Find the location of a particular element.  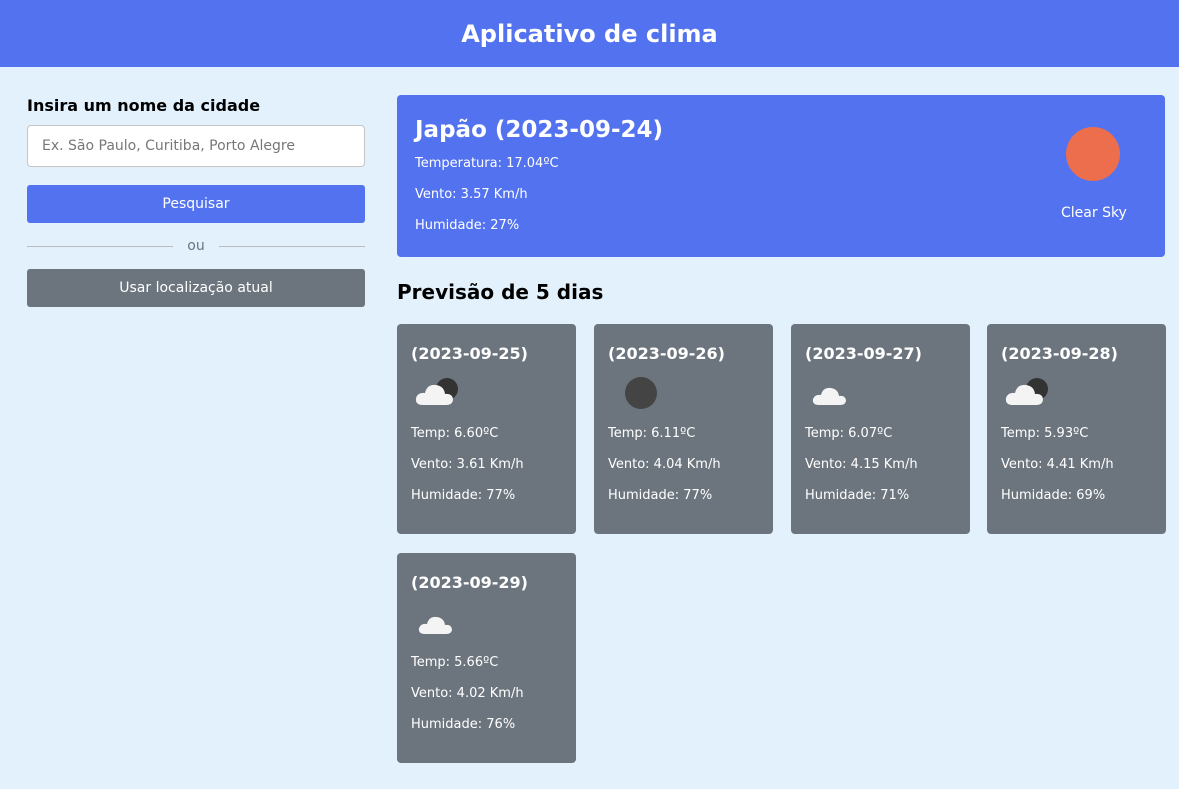

current-temperature: Temperatura: 17.04ºC is located at coordinates (487, 163).